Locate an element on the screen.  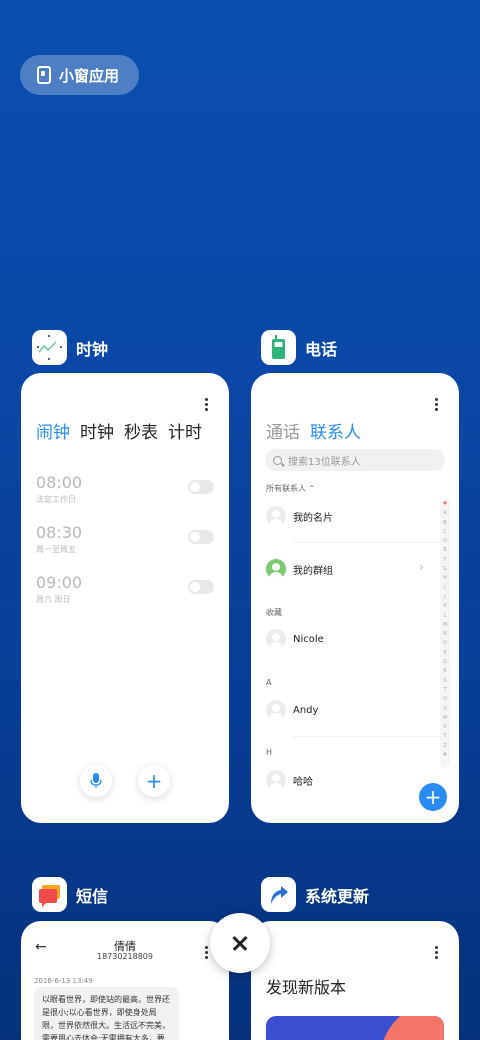
sms-app-icon is located at coordinates (49, 894).